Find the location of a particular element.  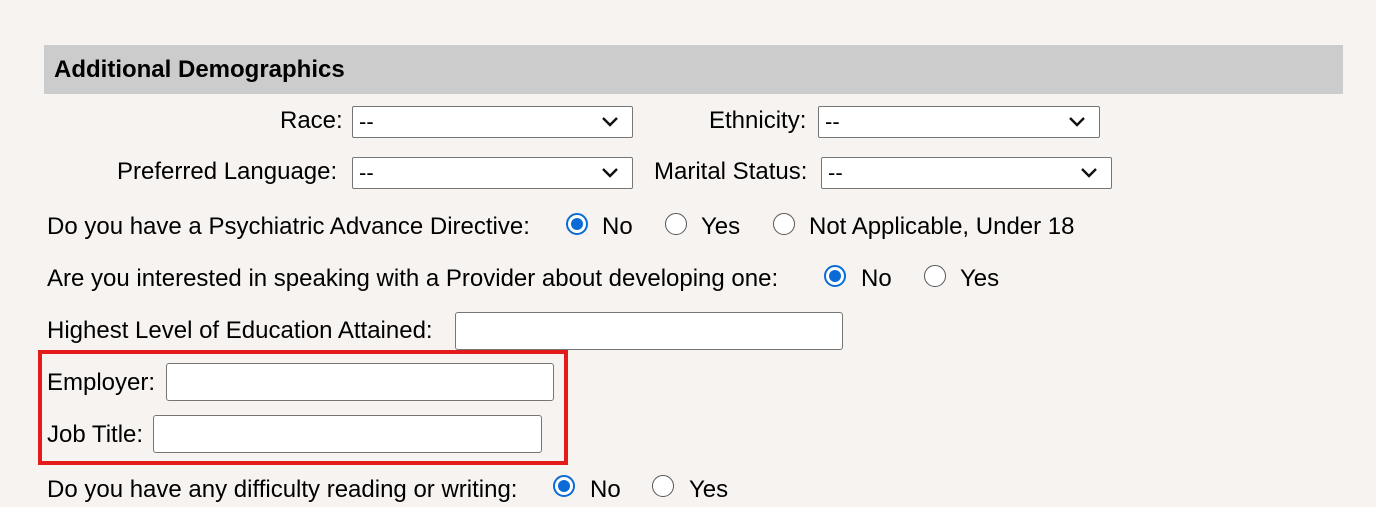

reading-difficulty-yes-label: Yes is located at coordinates (709, 489).